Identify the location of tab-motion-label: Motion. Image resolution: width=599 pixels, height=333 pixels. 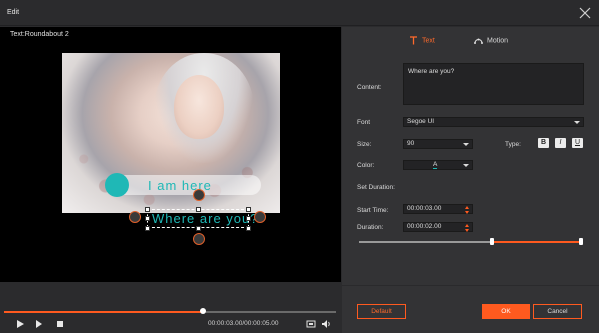
(498, 41).